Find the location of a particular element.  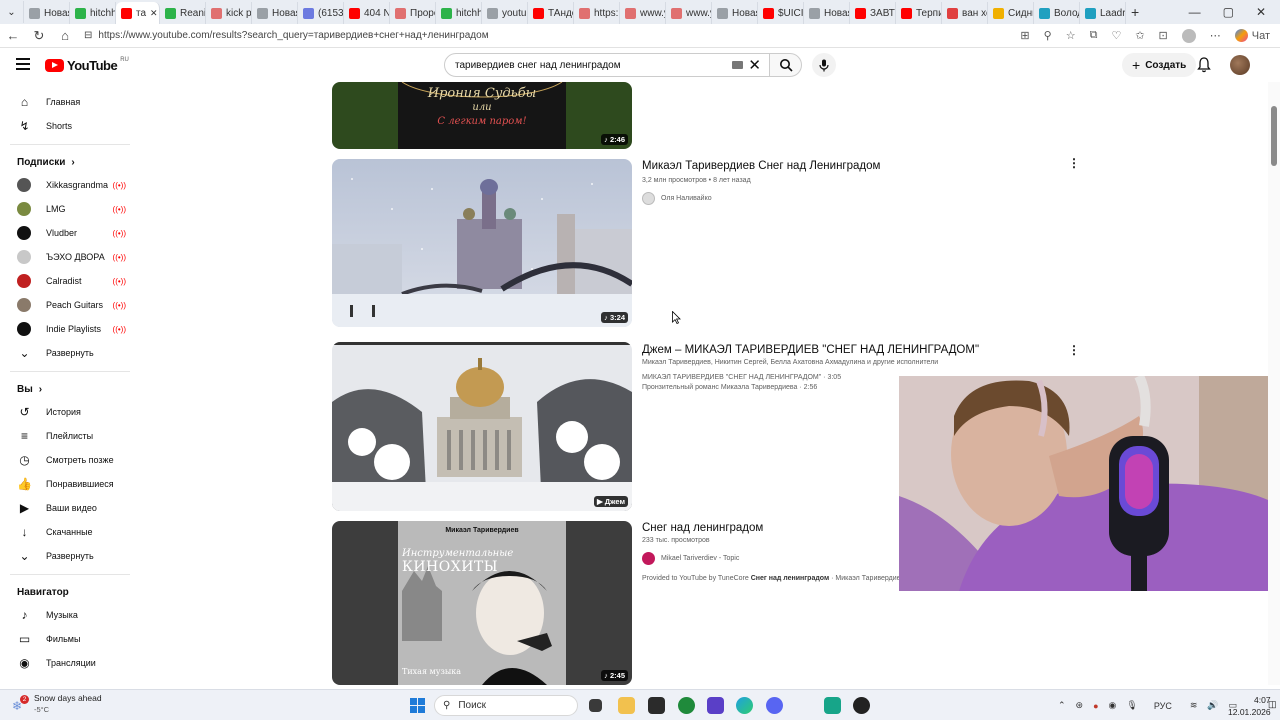

obs-icon is located at coordinates (861, 705).